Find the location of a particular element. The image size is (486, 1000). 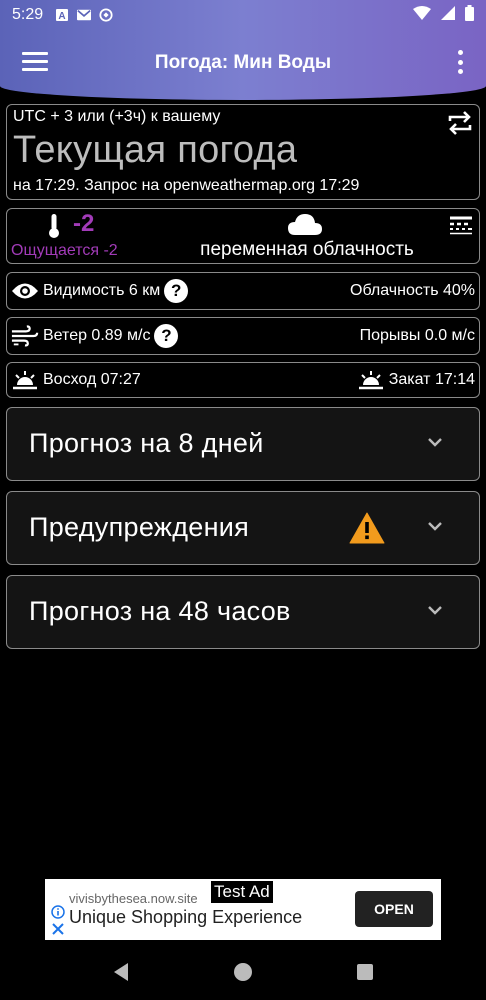

section-label: Прогноз на 8 дней is located at coordinates (146, 443).